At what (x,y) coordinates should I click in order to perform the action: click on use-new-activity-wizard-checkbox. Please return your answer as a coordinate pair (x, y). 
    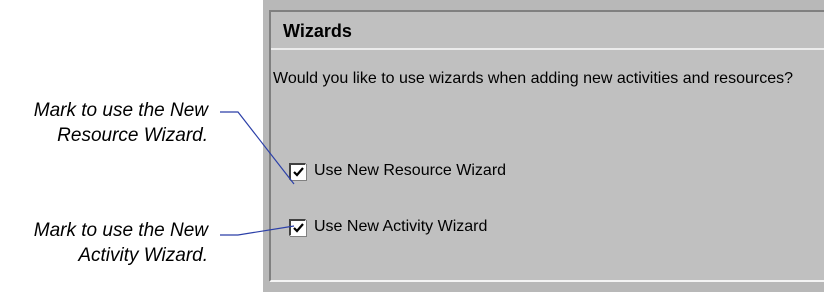
    Looking at the image, I should click on (297, 227).